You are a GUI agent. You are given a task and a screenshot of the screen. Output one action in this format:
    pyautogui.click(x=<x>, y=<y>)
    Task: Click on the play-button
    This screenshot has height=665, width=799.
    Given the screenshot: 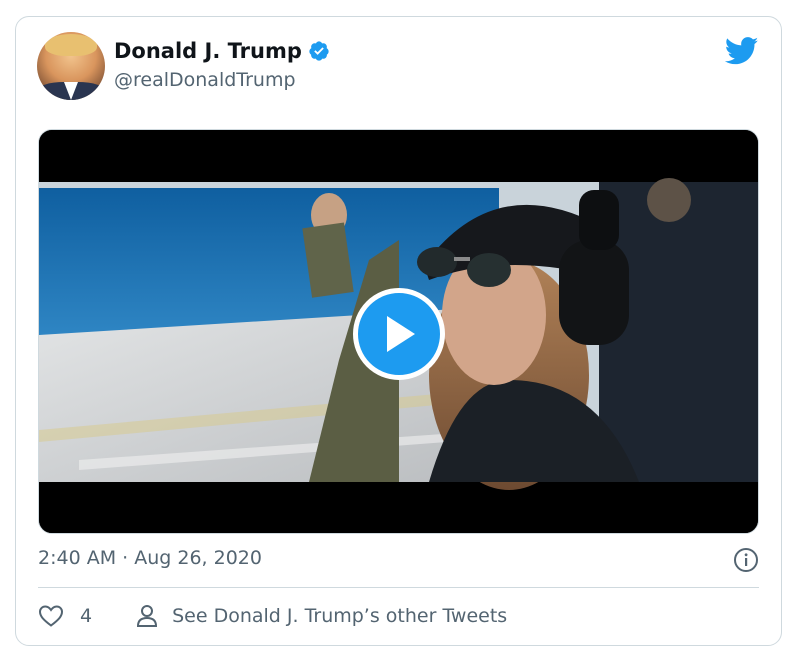 What is the action you would take?
    pyautogui.click(x=399, y=334)
    